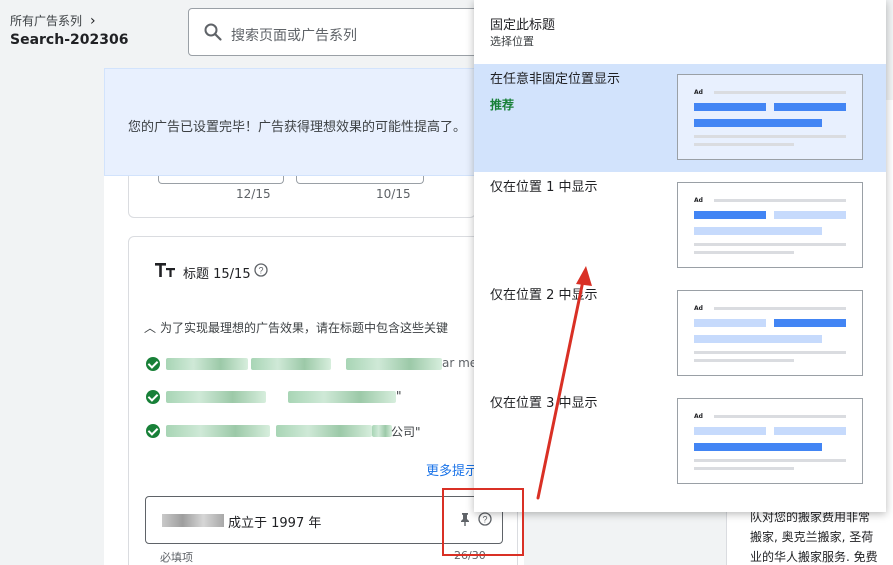  Describe the element at coordinates (452, 469) in the screenshot. I see `more-tips-link: 更多提示` at that location.